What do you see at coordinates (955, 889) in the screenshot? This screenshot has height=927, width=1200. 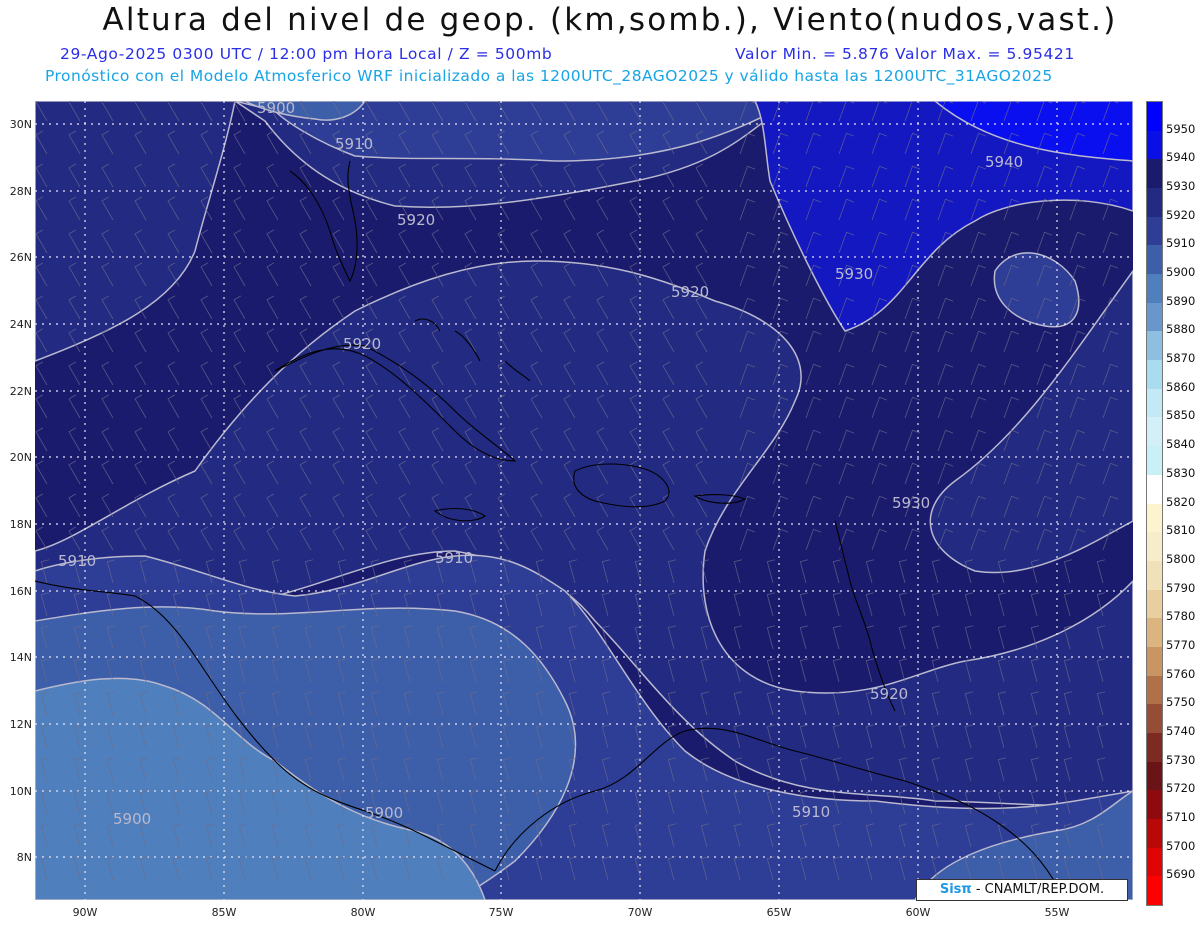 I see `credit-logo: Sisπ` at bounding box center [955, 889].